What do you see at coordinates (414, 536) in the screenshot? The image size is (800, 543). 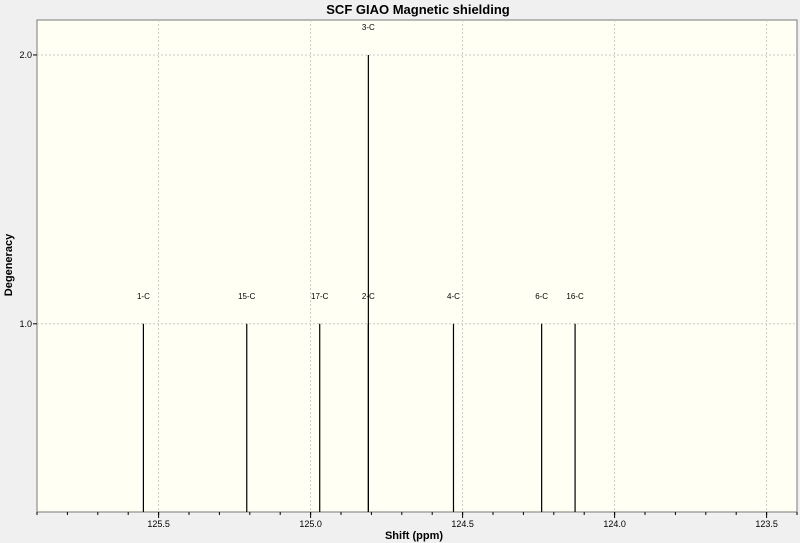 I see `x-axis-label: Shift (ppm)` at bounding box center [414, 536].